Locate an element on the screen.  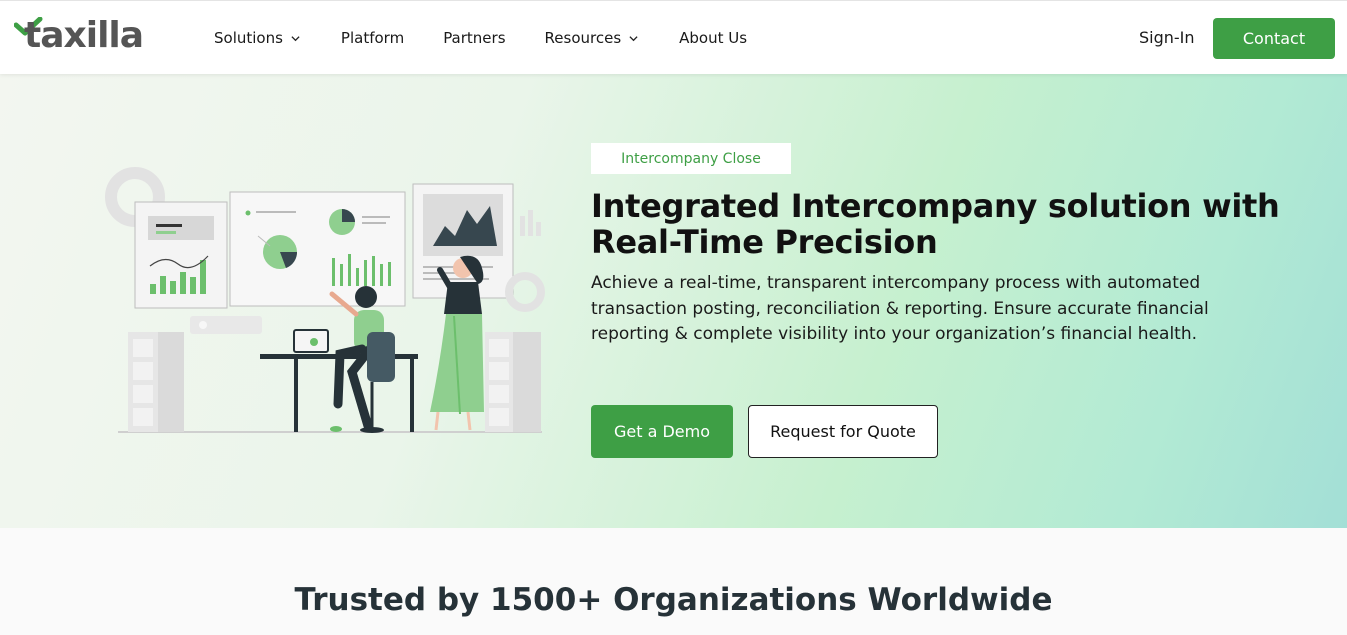
sign-in-link: Sign-In is located at coordinates (1167, 37).